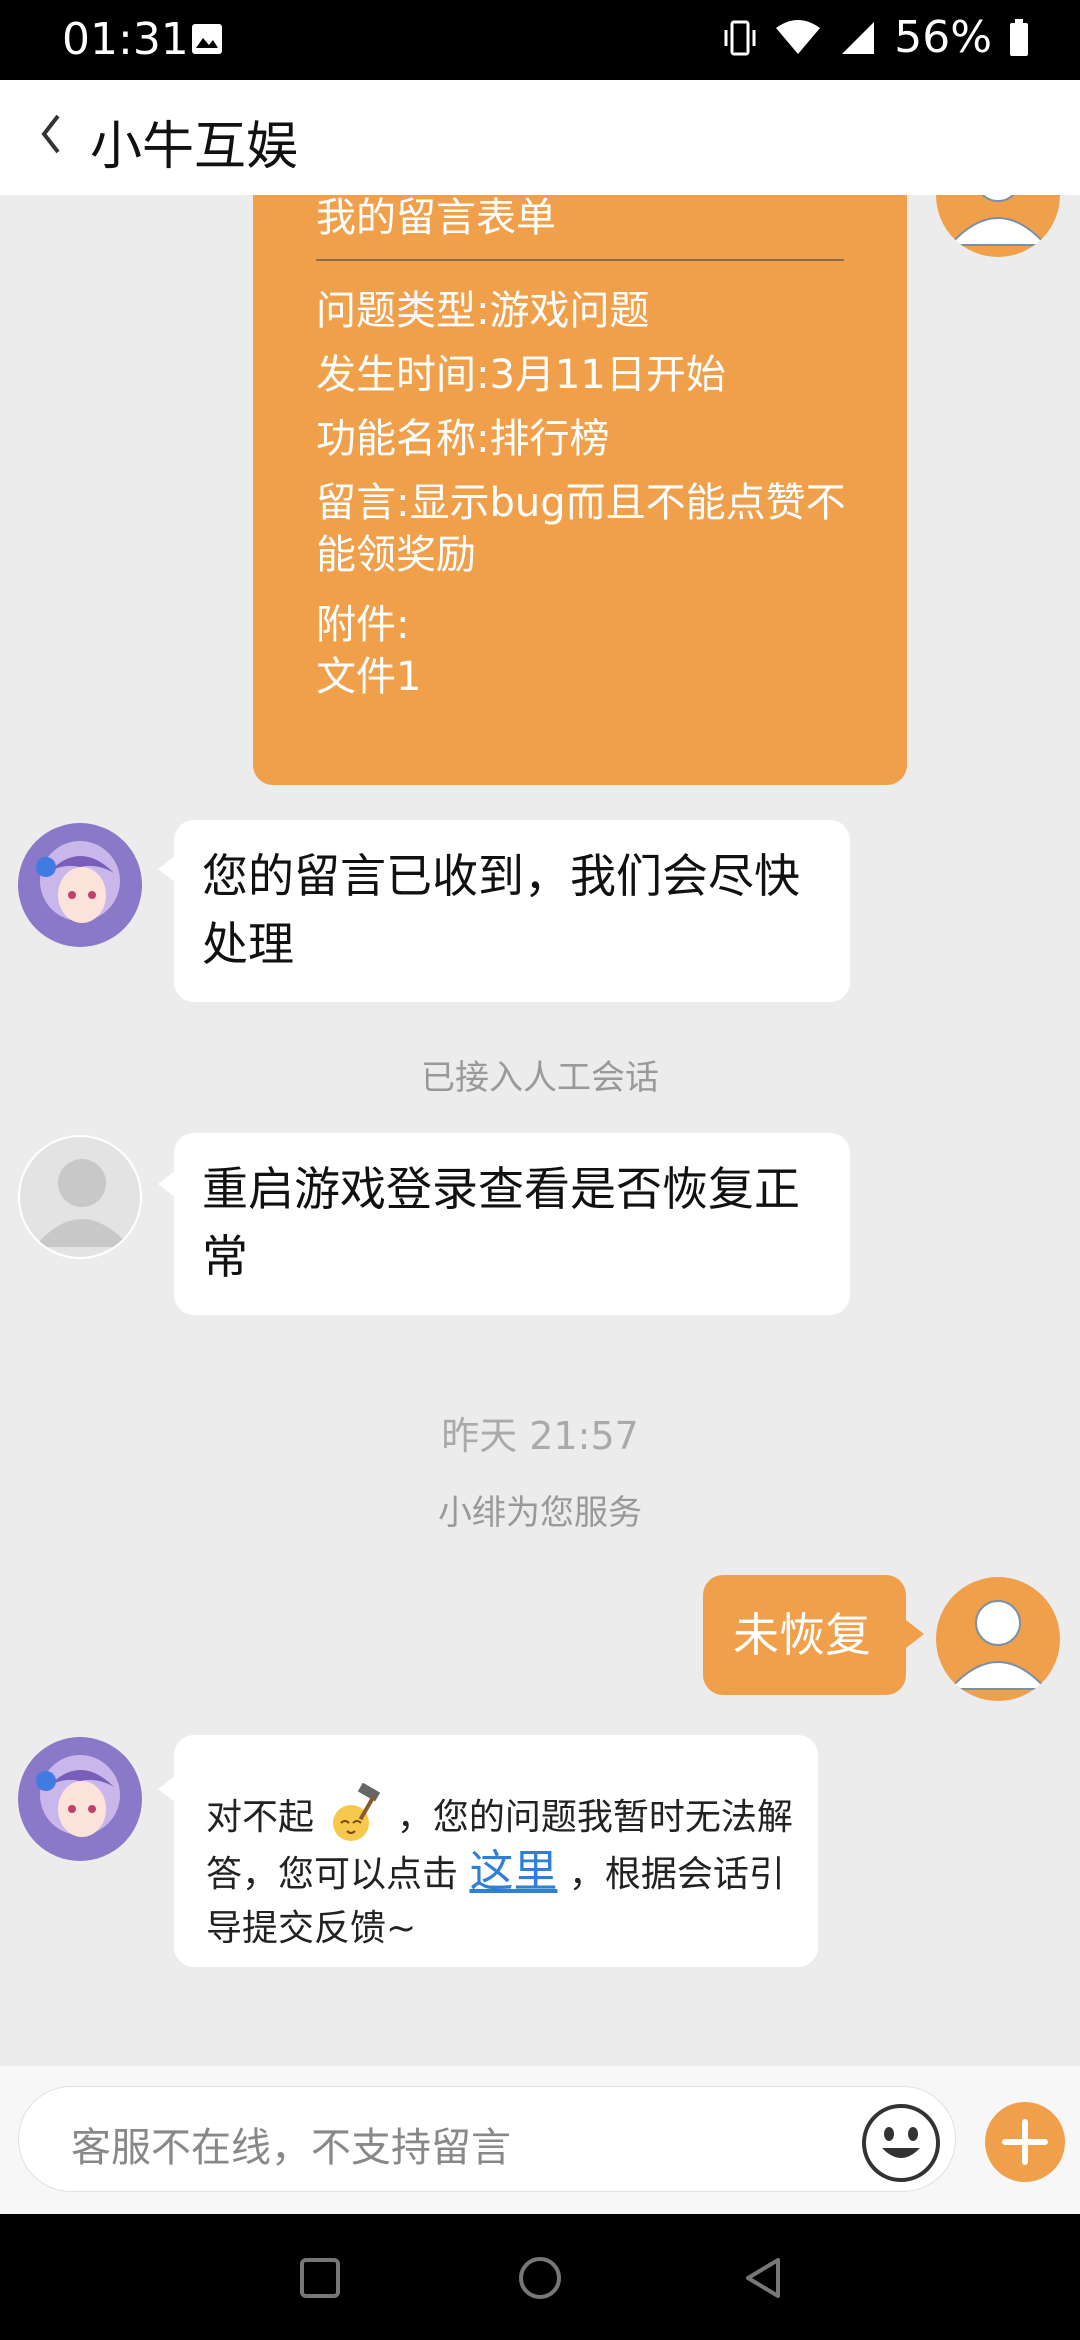 Image resolution: width=1080 pixels, height=2340 pixels. What do you see at coordinates (320, 2278) in the screenshot?
I see `nav-square-icon` at bounding box center [320, 2278].